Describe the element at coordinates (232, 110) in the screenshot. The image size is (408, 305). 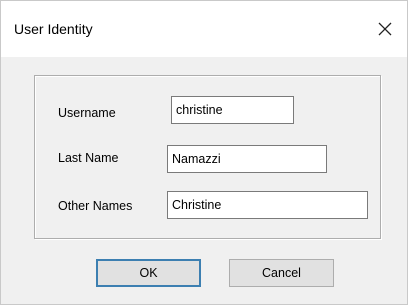
I see `username-field` at that location.